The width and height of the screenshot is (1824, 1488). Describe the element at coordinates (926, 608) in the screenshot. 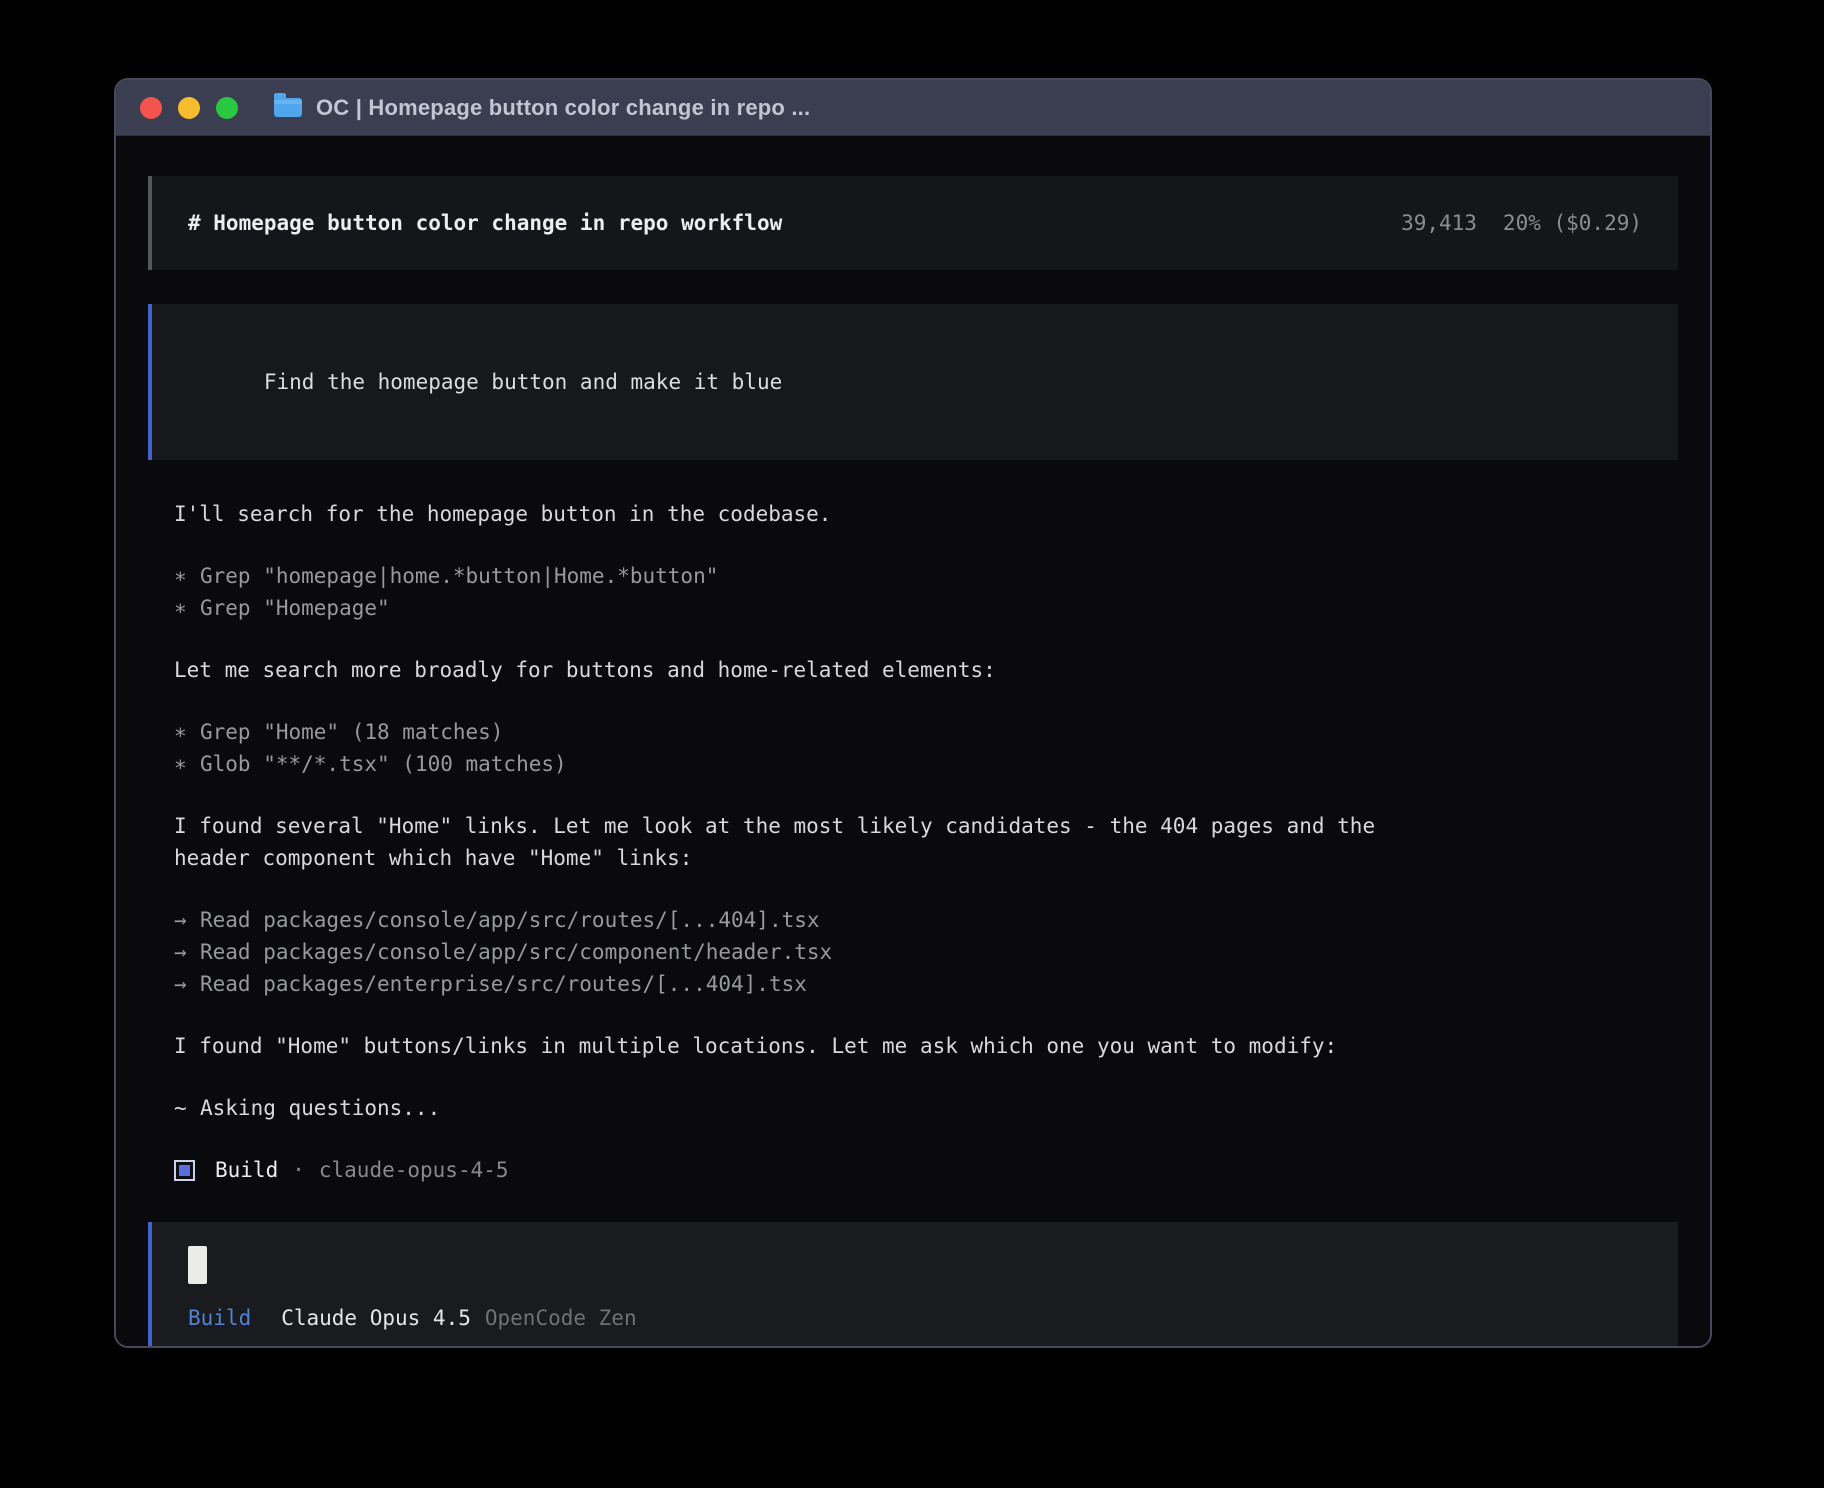

I see `tool-call-grep: ∗ Grep "Homepage"` at that location.